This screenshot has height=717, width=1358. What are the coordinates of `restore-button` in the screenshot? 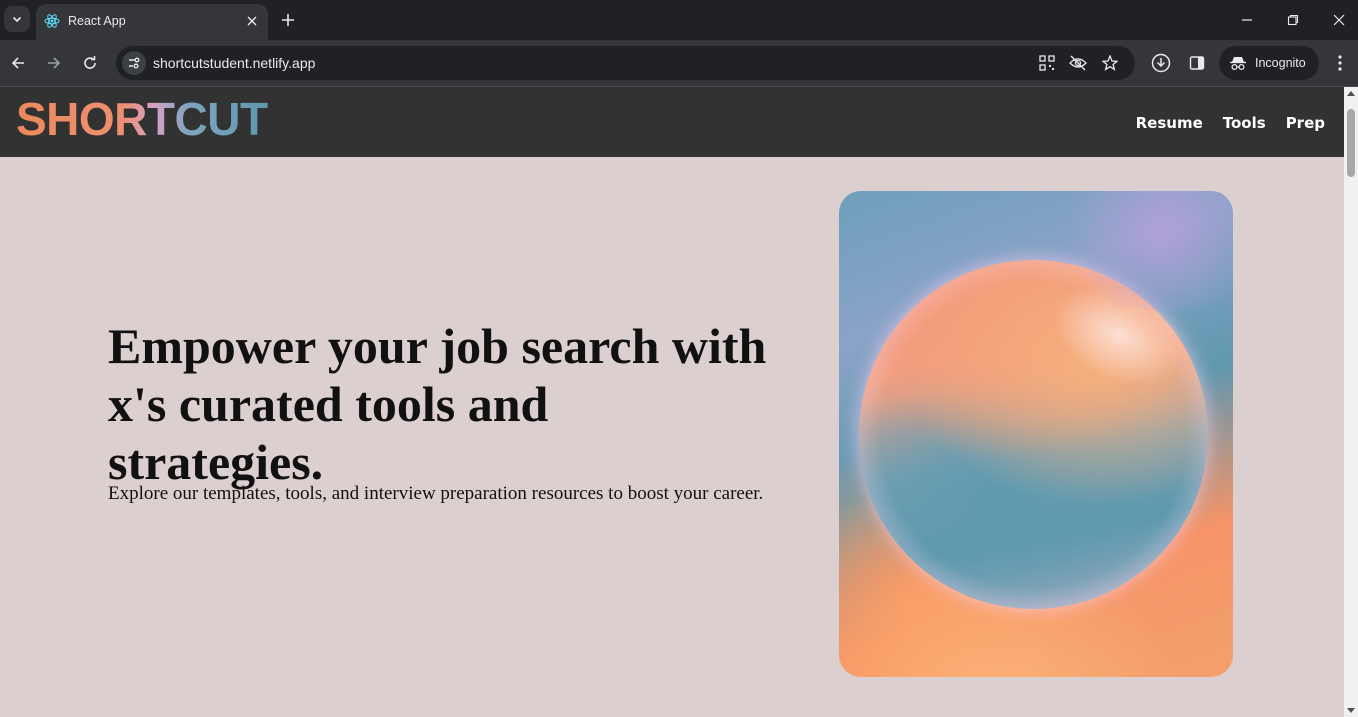 It's located at (1293, 20).